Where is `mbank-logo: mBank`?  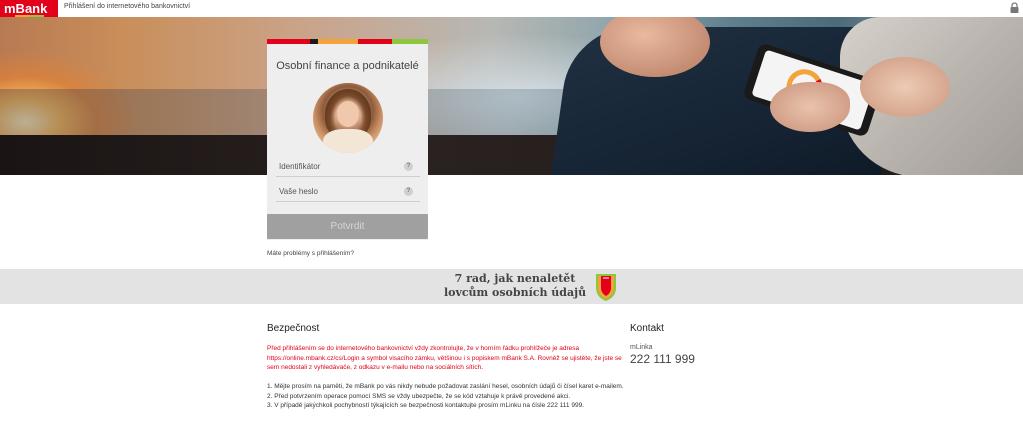
mbank-logo: mBank is located at coordinates (29, 8).